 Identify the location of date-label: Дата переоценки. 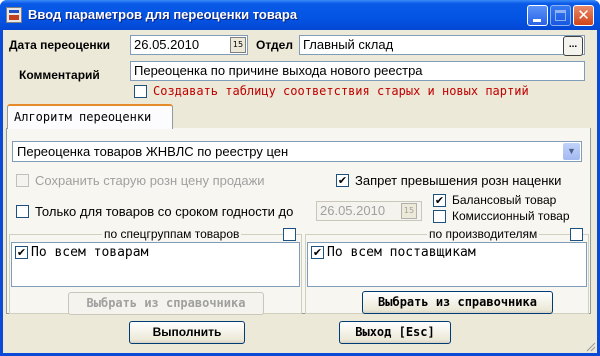
(60, 45).